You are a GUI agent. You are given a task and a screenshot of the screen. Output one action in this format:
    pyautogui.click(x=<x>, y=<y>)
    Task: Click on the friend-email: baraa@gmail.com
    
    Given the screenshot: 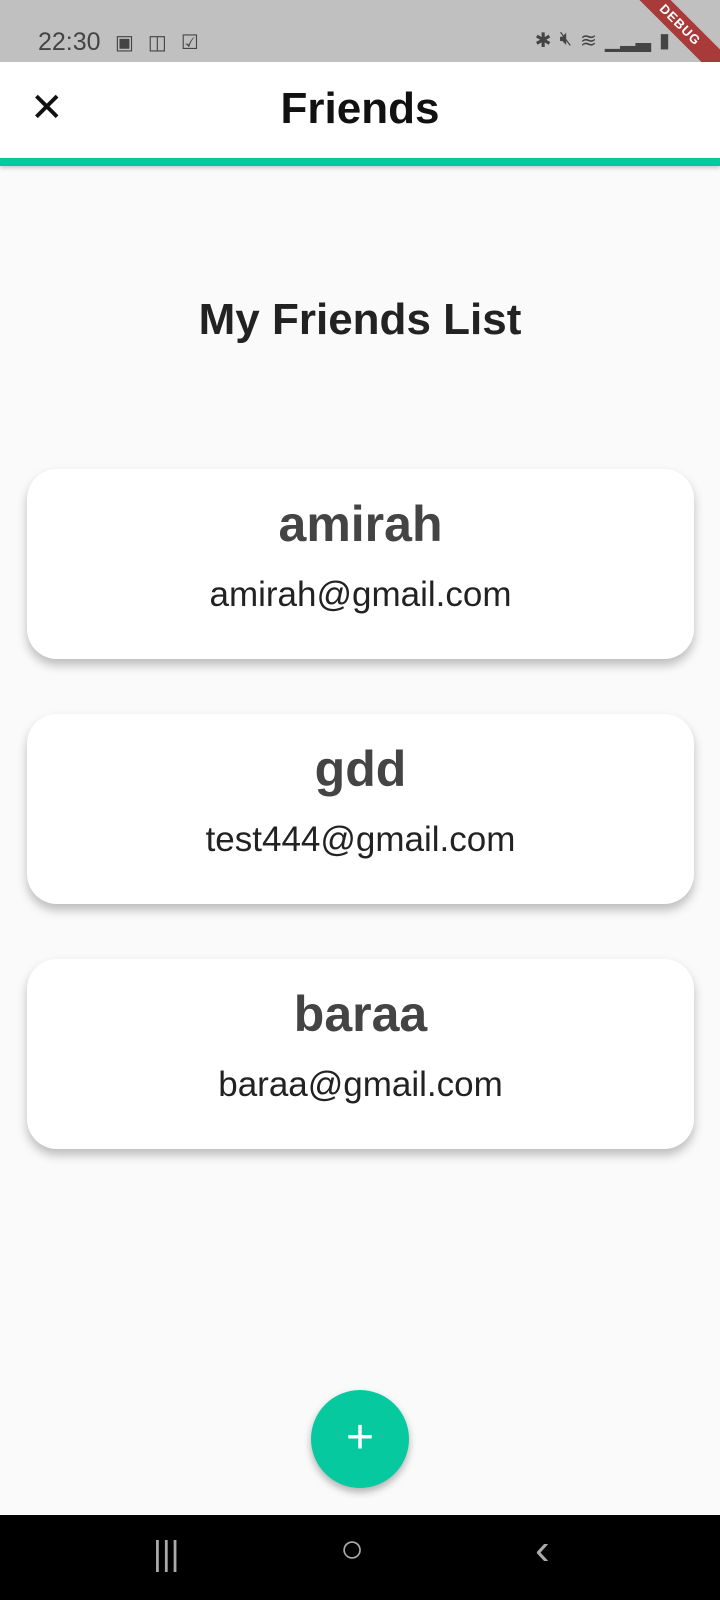 What is the action you would take?
    pyautogui.click(x=360, y=1084)
    